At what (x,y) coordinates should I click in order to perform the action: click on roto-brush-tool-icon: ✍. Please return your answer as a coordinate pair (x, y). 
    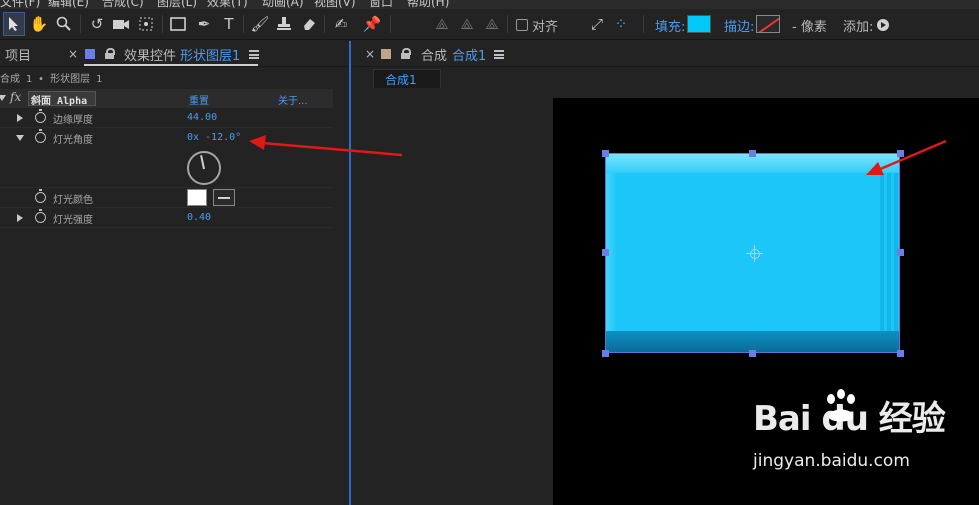
    Looking at the image, I should click on (341, 24).